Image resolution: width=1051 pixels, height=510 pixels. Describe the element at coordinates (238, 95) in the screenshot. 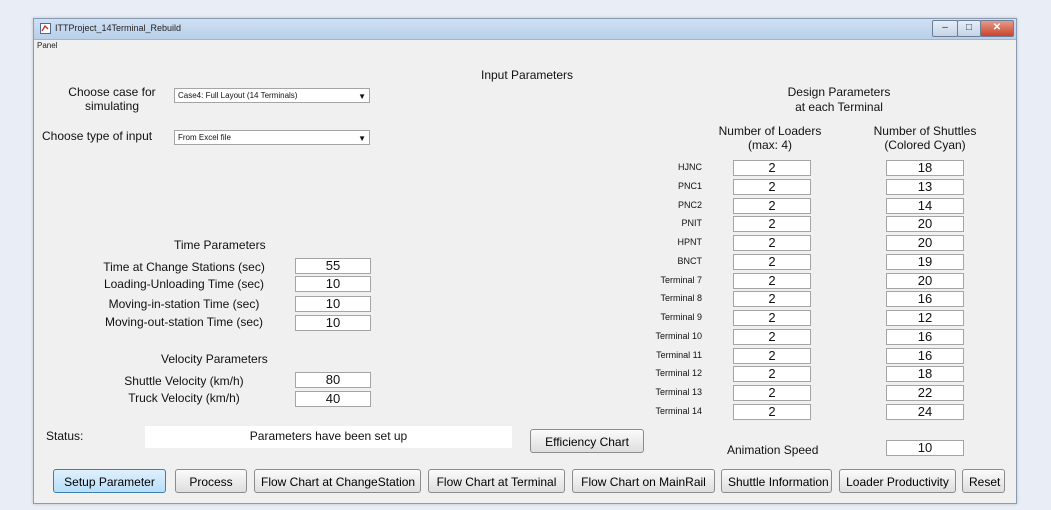

I see `case-select-value: Case4: Full Layout (14 Terminals)` at that location.